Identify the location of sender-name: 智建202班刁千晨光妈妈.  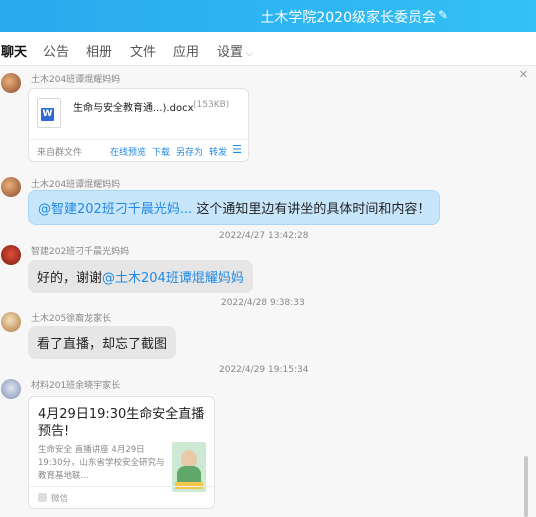
(80, 252).